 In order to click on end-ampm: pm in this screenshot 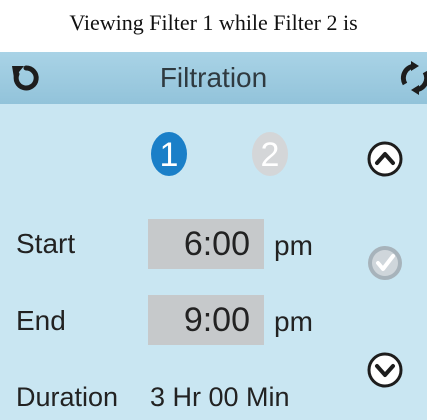, I will do `click(293, 321)`.